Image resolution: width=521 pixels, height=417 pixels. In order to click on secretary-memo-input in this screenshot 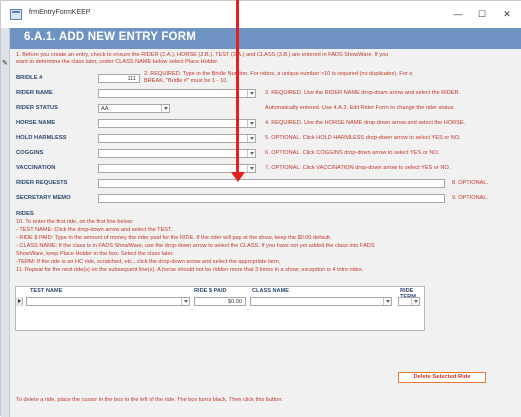, I will do `click(271, 198)`.